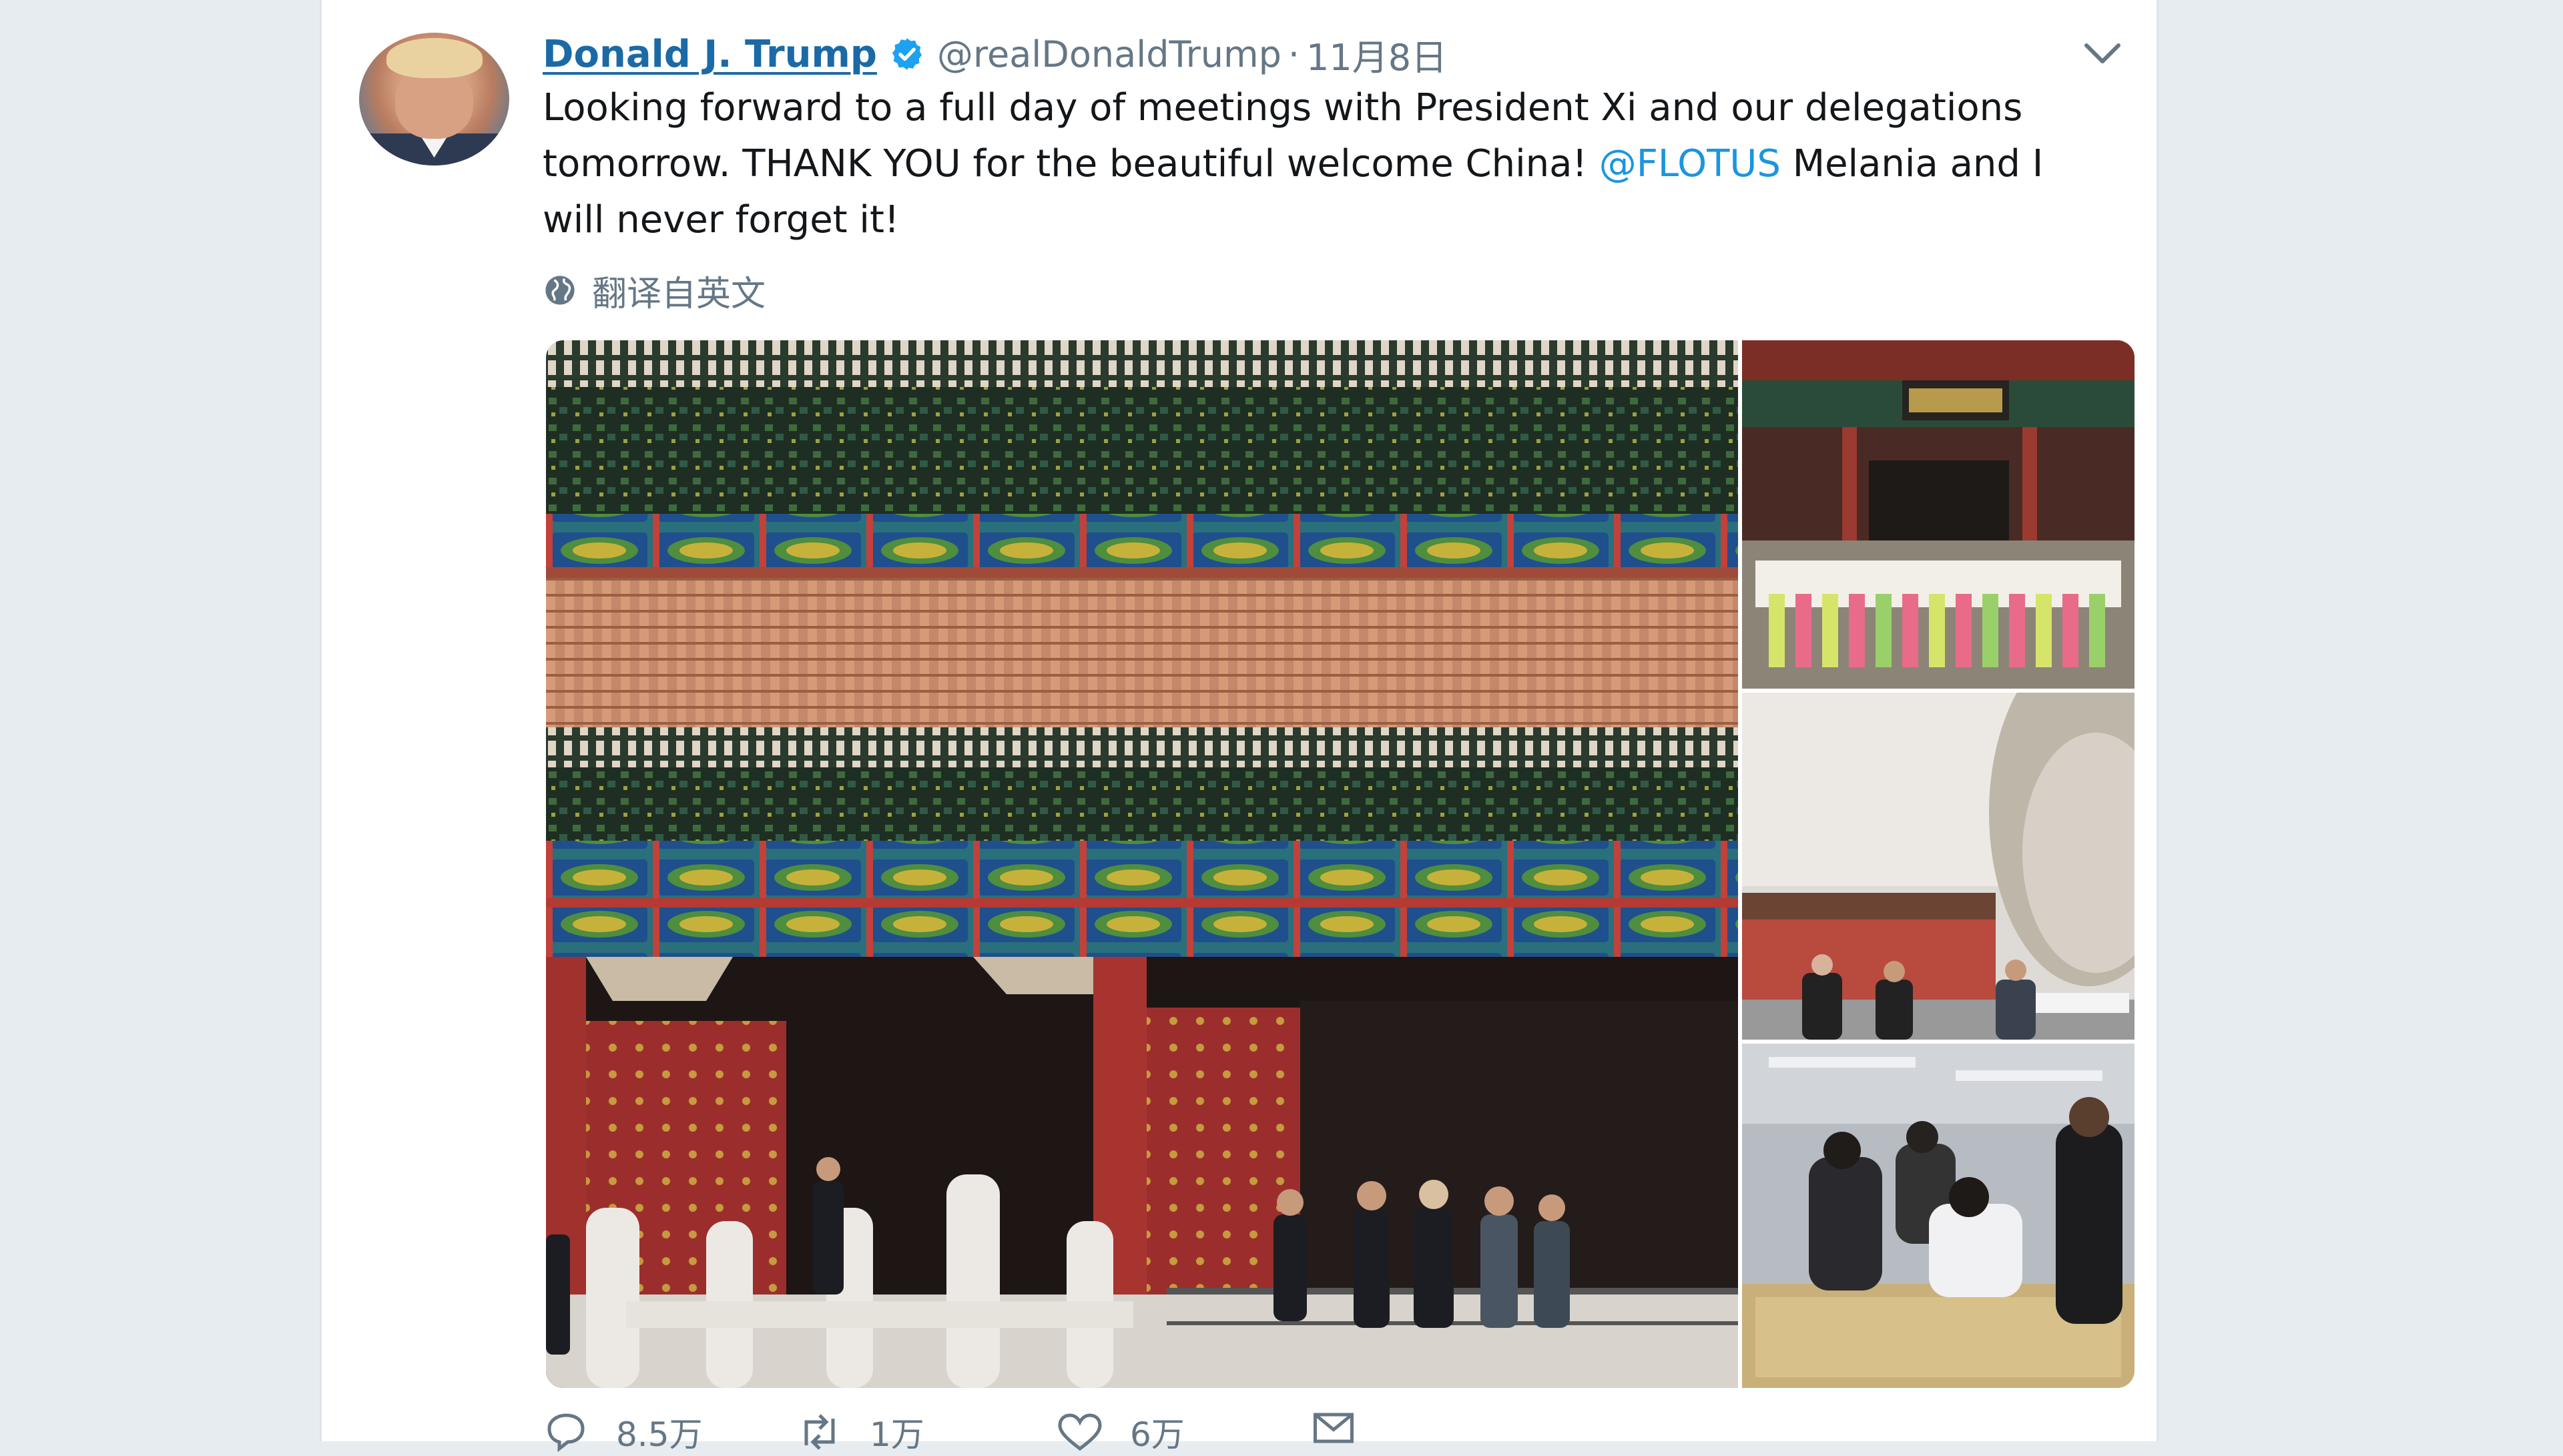  Describe the element at coordinates (710, 54) in the screenshot. I see `display-name-link: Donald J. Trump` at that location.